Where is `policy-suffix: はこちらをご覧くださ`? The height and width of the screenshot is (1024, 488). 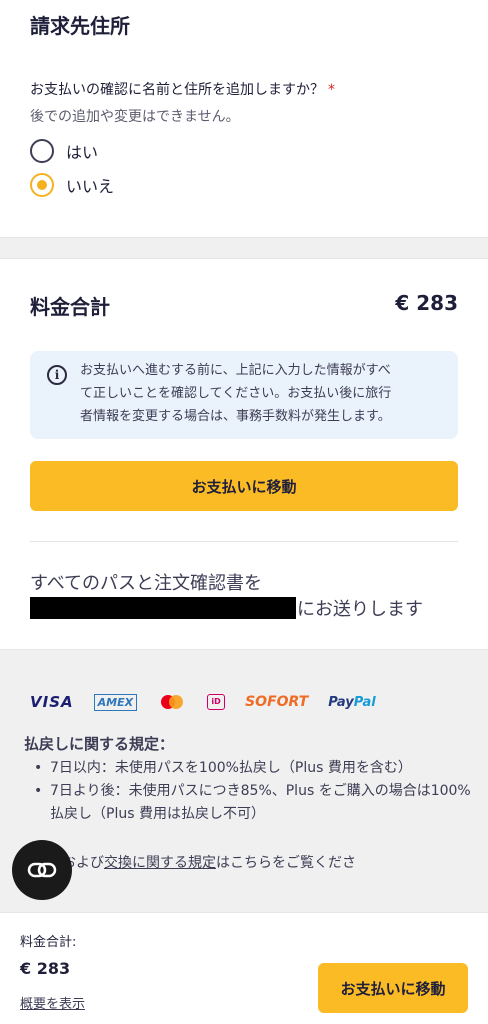
policy-suffix: はこちらをご覧くださ is located at coordinates (286, 863).